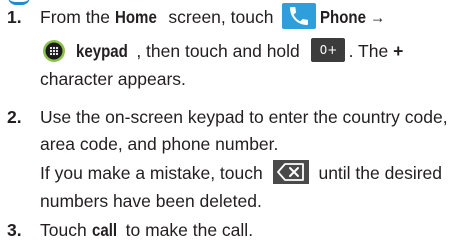 The width and height of the screenshot is (457, 248). I want to click on home-label: Home, so click(135, 17).